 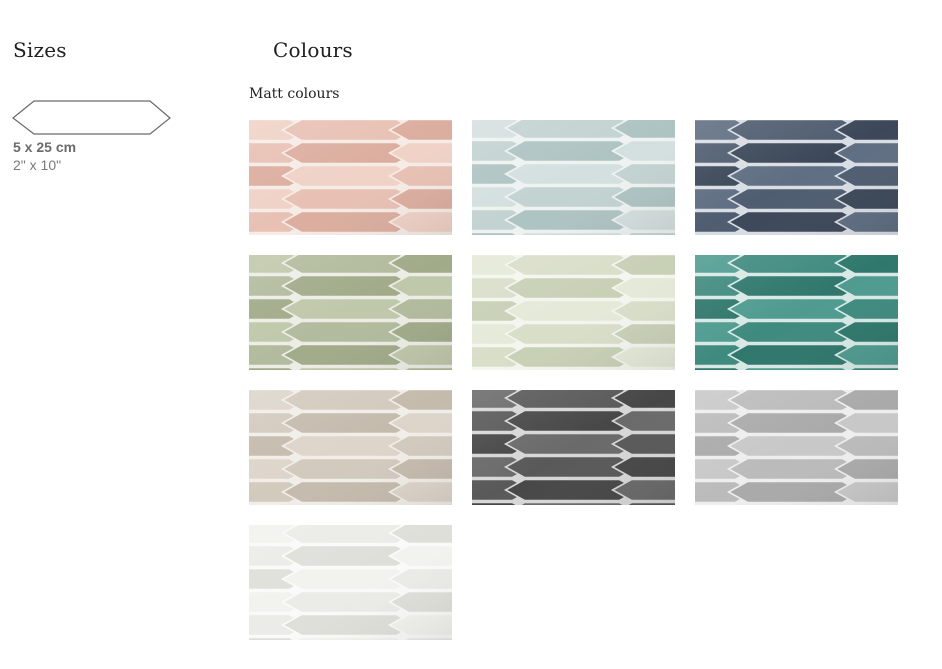 I want to click on colour-swatch-sage, so click(x=350, y=312).